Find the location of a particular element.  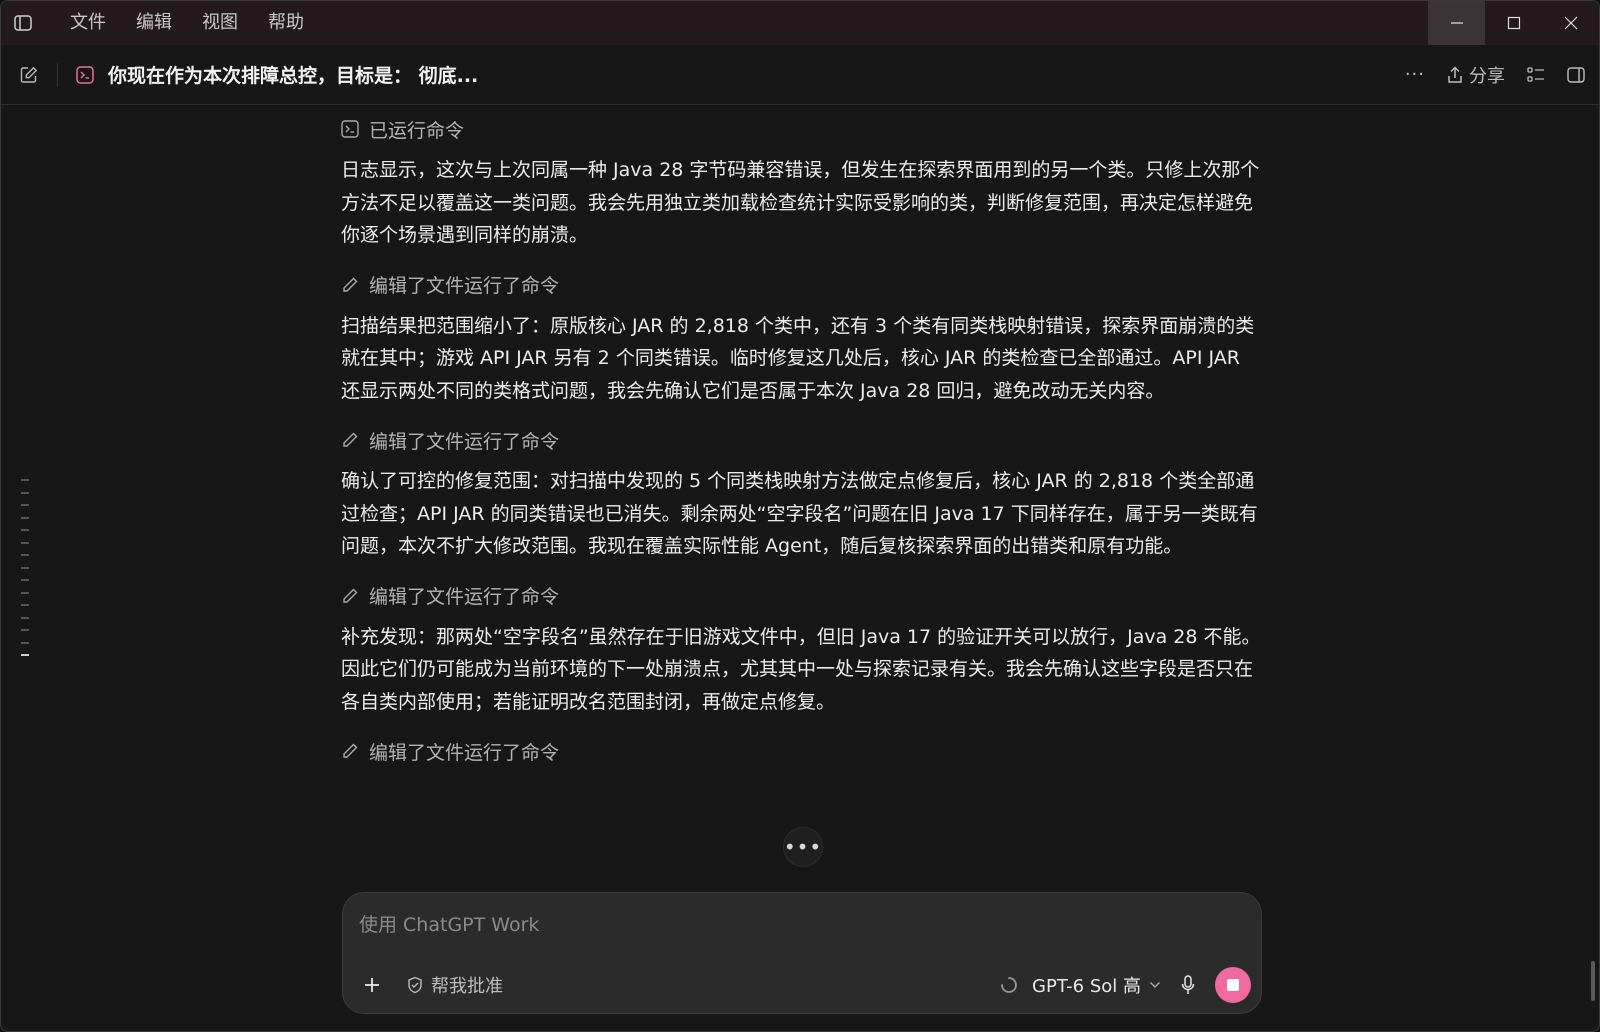

auto-approve-button: 帮我批准 is located at coordinates (455, 985).